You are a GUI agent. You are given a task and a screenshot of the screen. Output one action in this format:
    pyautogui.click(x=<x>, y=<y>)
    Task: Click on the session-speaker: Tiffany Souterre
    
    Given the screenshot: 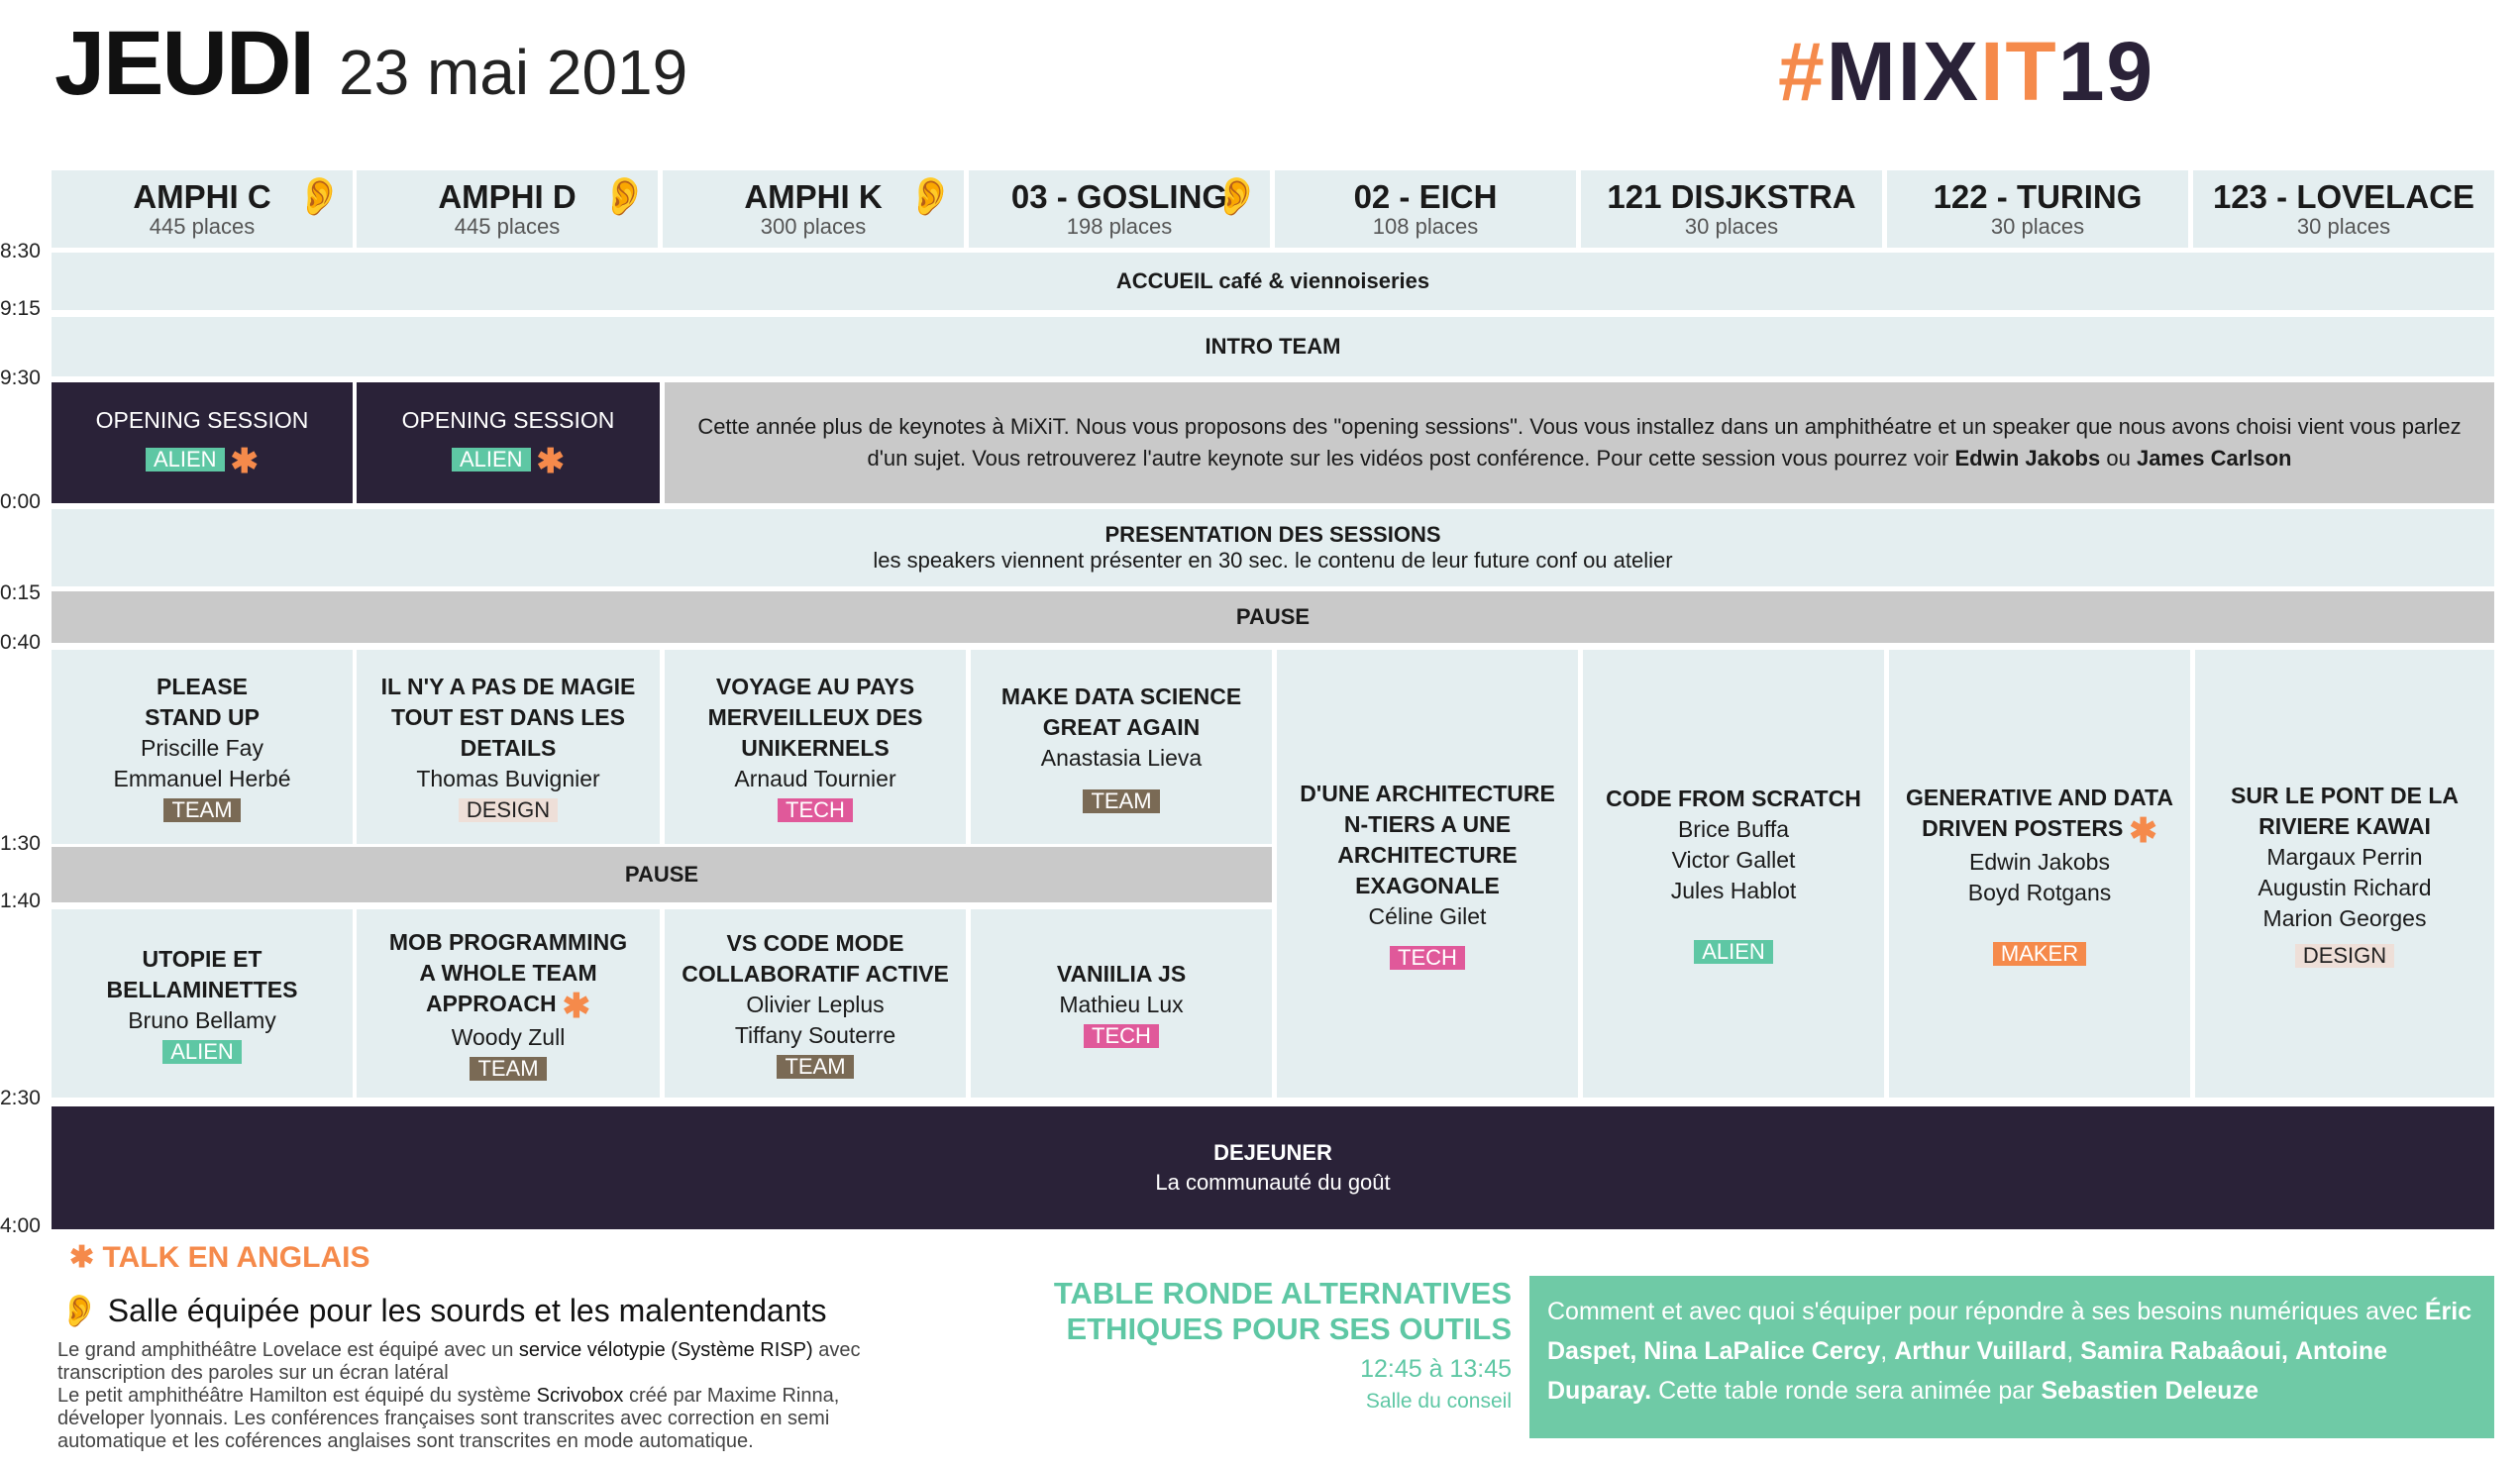 What is the action you would take?
    pyautogui.click(x=815, y=1035)
    